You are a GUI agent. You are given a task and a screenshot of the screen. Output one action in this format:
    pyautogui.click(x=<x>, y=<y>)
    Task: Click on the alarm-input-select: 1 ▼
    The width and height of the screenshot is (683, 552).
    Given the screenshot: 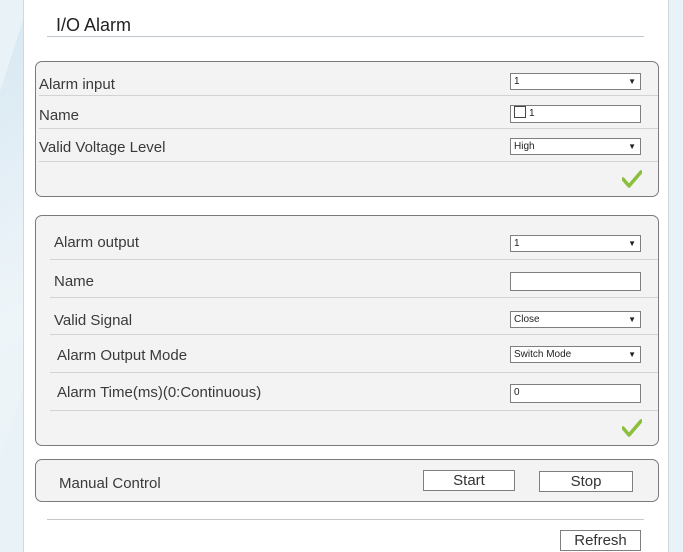 What is the action you would take?
    pyautogui.click(x=575, y=81)
    